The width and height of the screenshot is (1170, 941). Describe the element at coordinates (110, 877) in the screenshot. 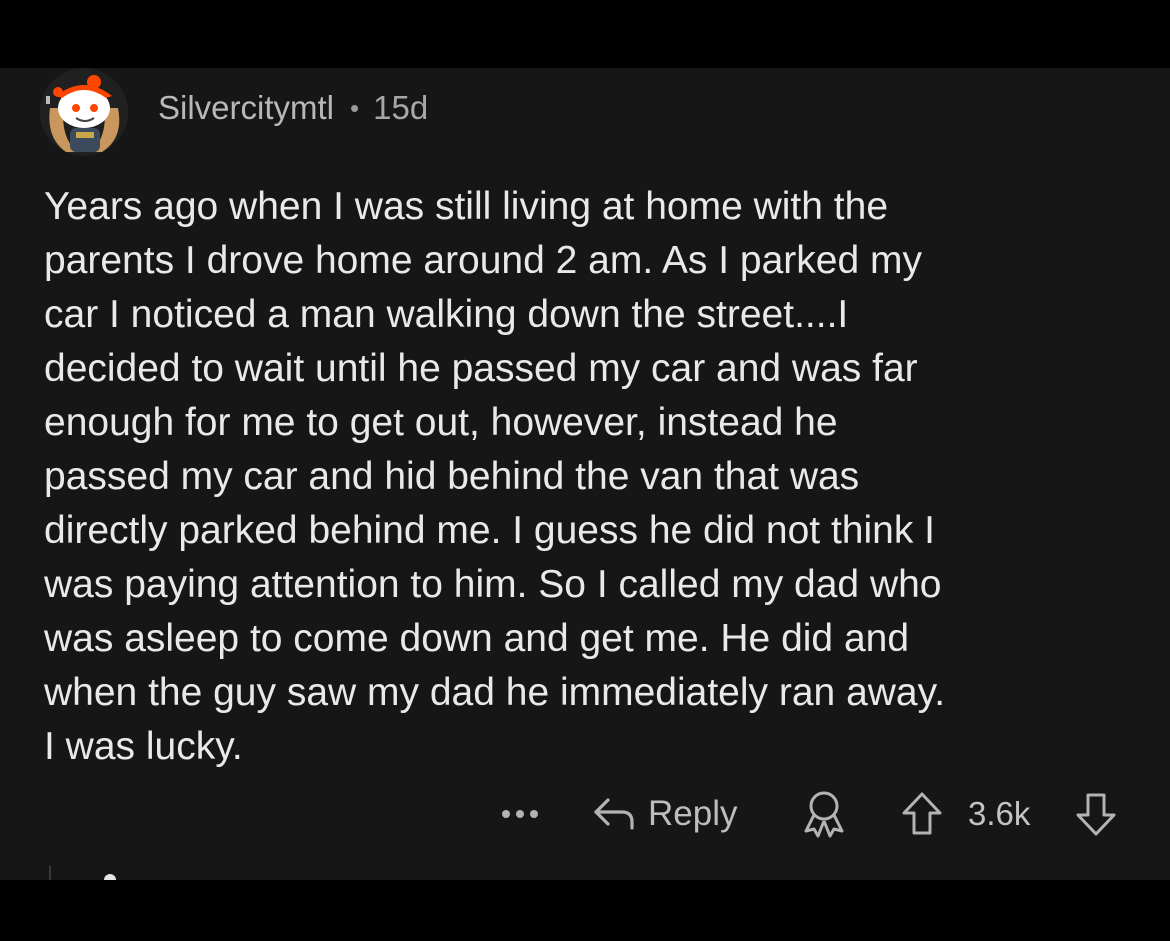

I see `next-avatar-edge` at that location.